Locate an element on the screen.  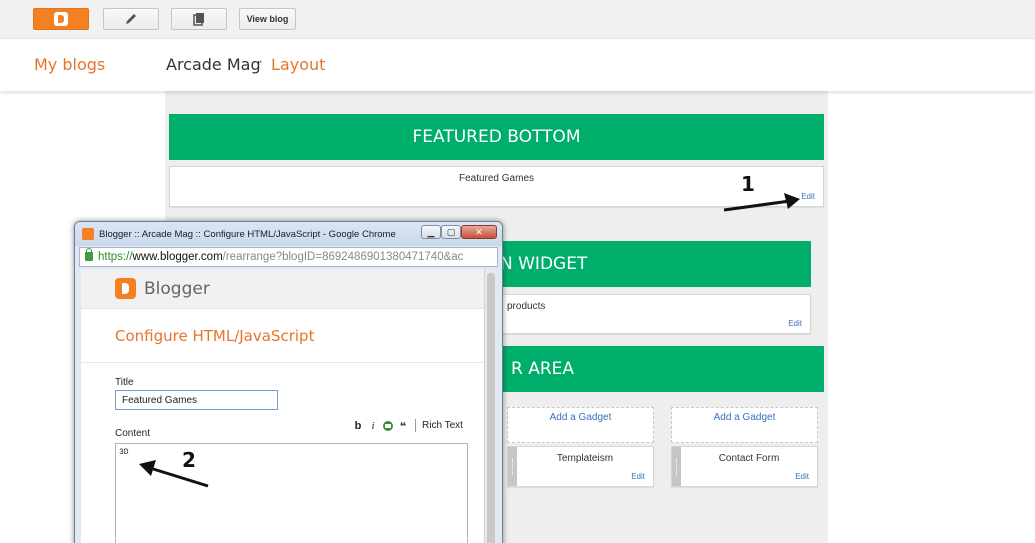
image-icon is located at coordinates (387, 426).